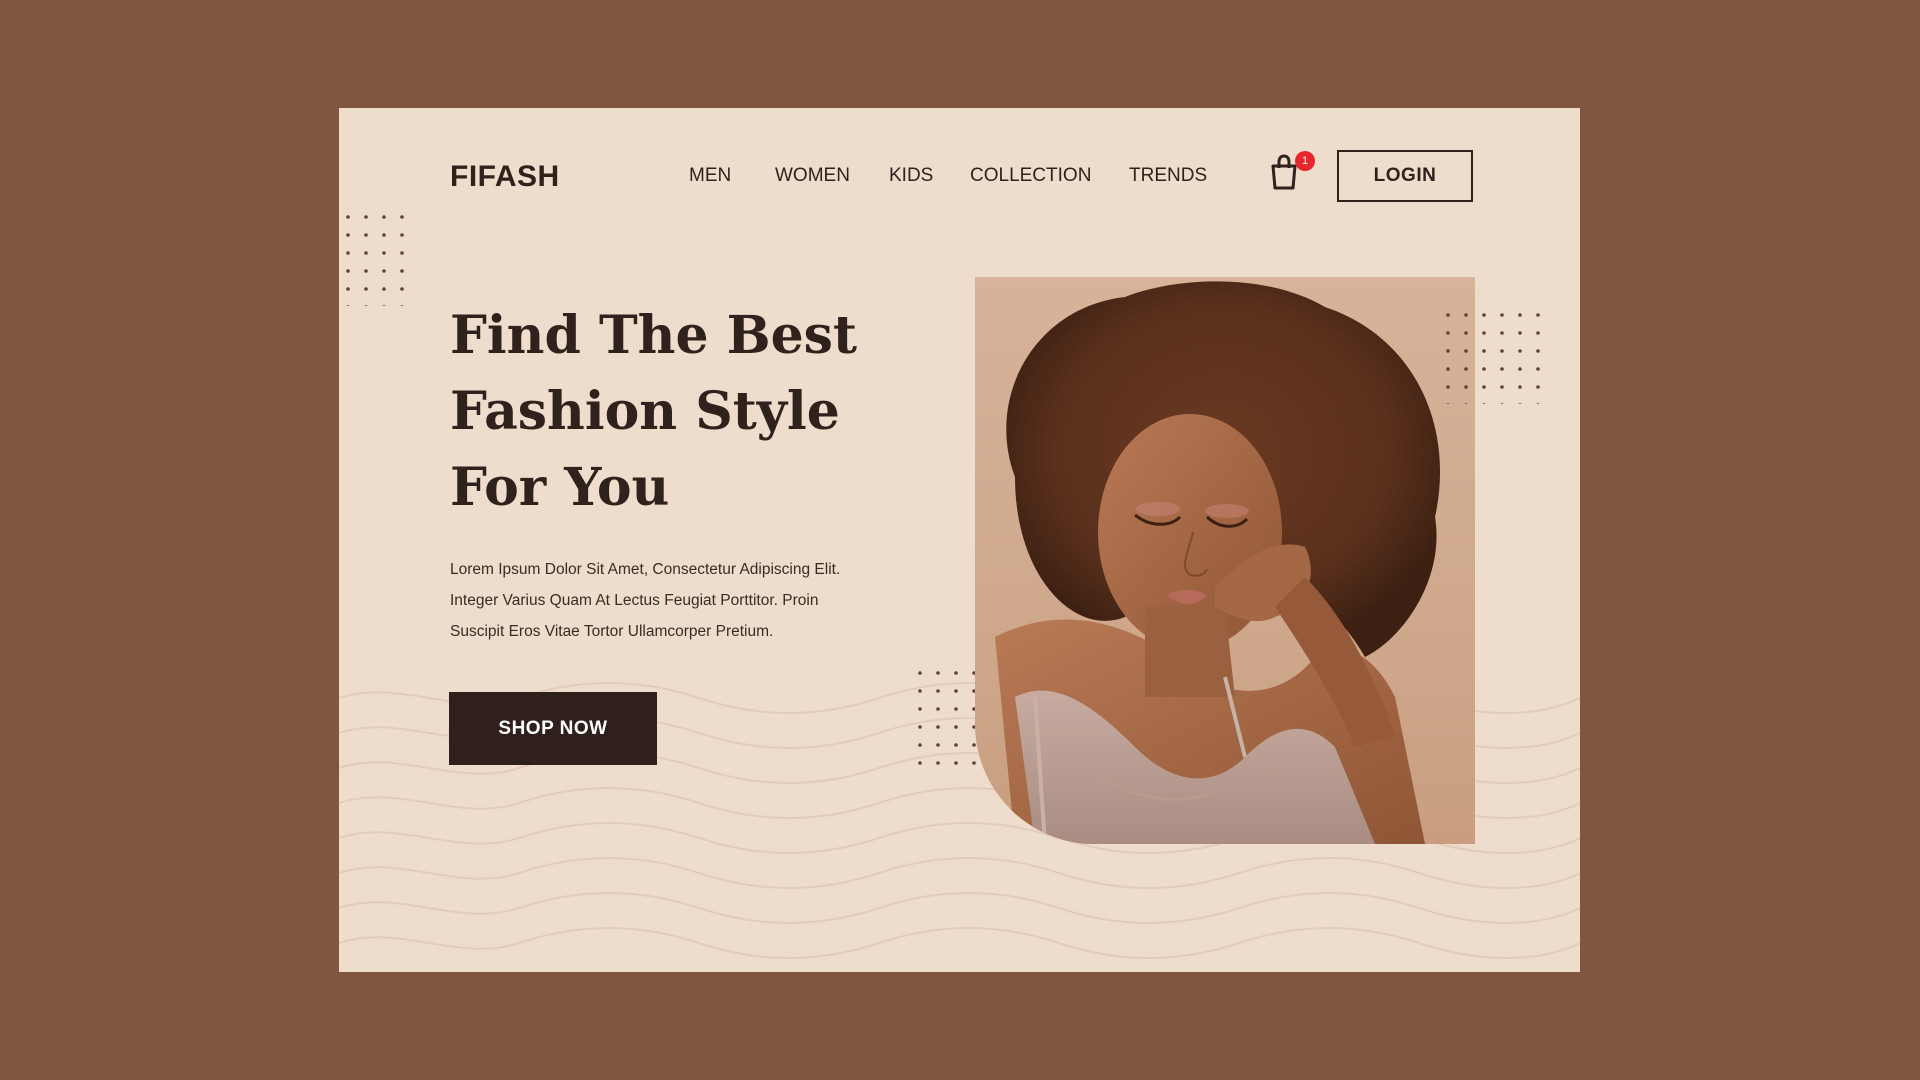 The image size is (1920, 1080). What do you see at coordinates (560, 487) in the screenshot?
I see `headline-line: For You` at bounding box center [560, 487].